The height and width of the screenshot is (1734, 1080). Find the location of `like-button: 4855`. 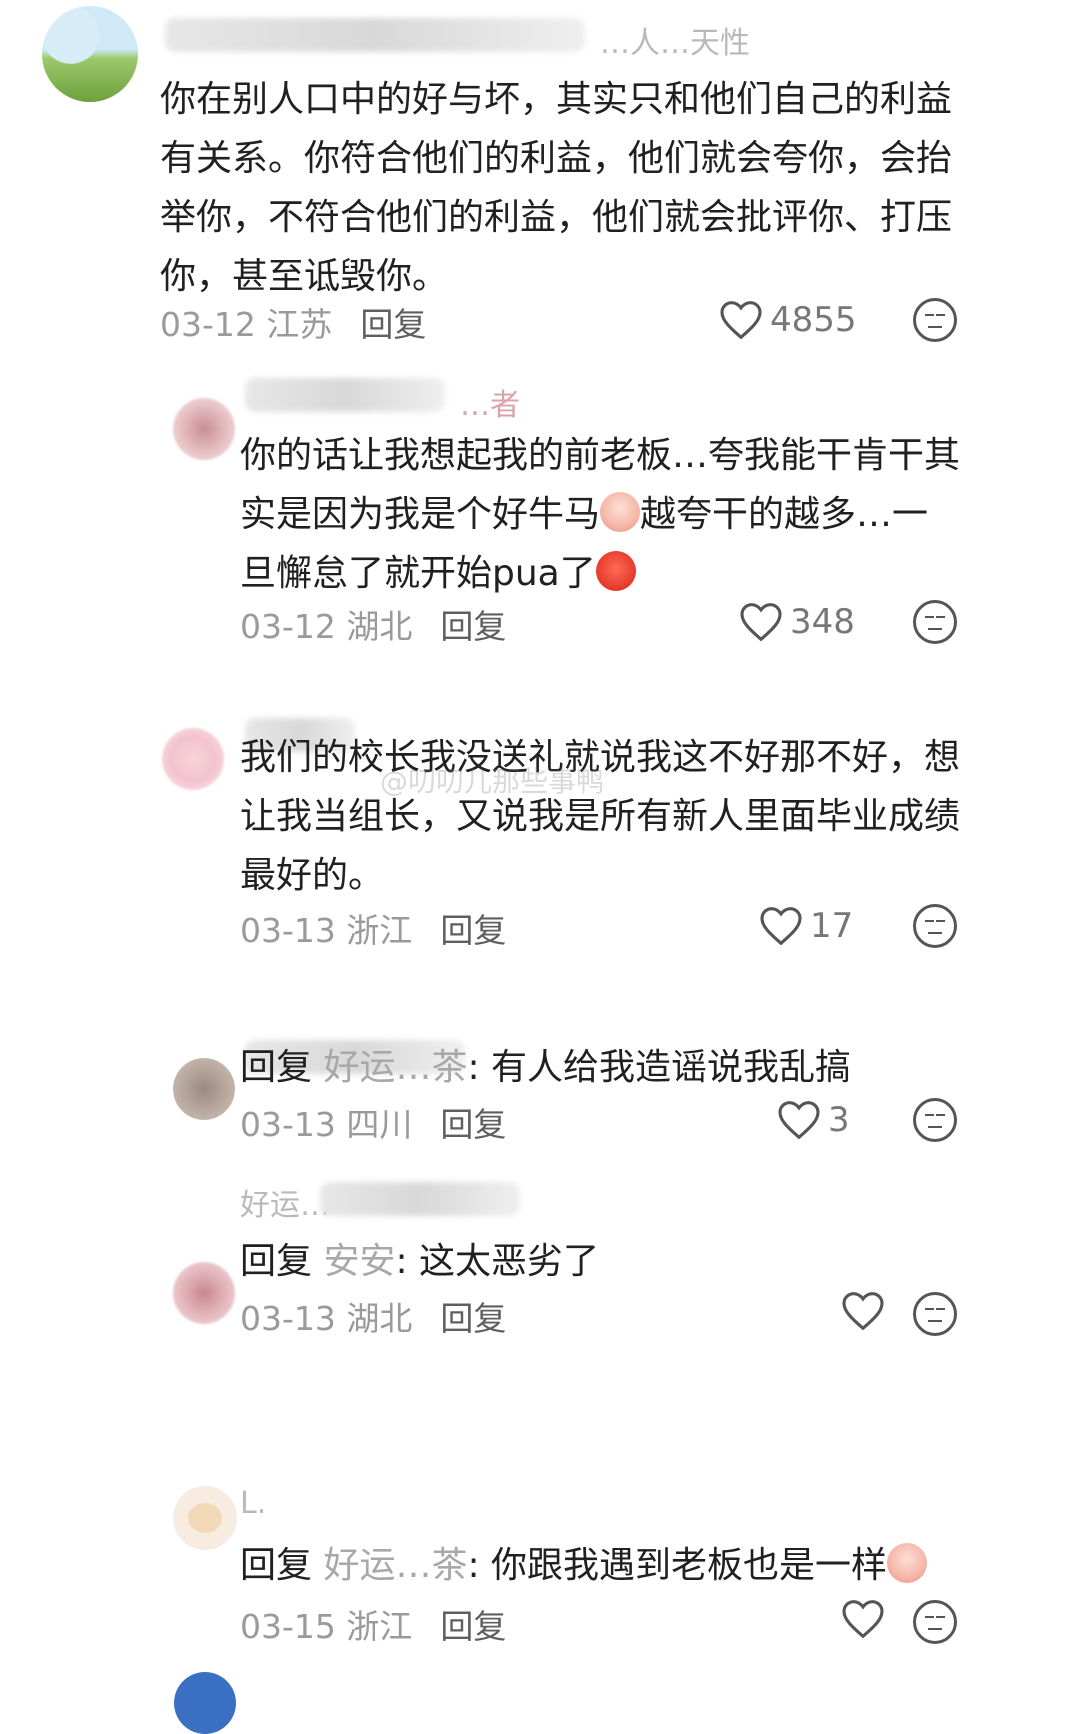

like-button: 4855 is located at coordinates (788, 320).